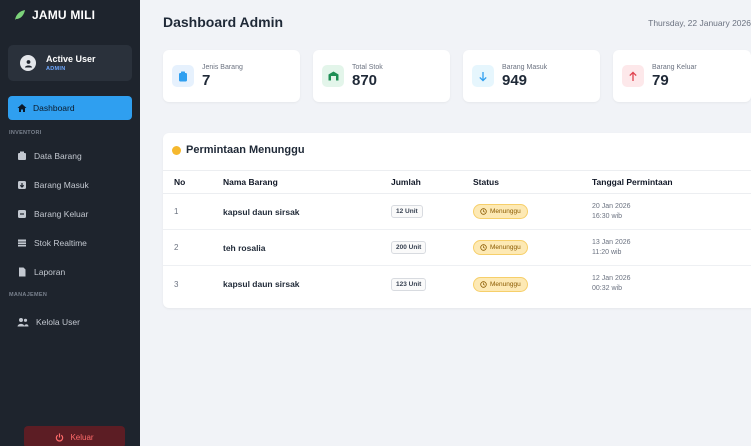 The width and height of the screenshot is (751, 446). What do you see at coordinates (381, 76) in the screenshot?
I see `stat-card-total-stok: Total Stok 870` at bounding box center [381, 76].